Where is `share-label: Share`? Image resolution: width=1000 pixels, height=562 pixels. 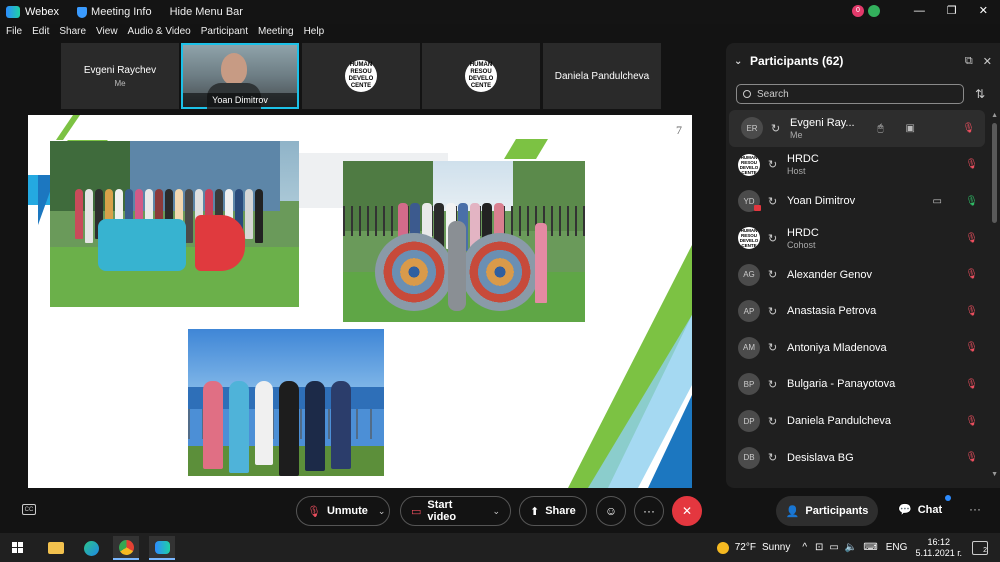 share-label: Share is located at coordinates (560, 511).